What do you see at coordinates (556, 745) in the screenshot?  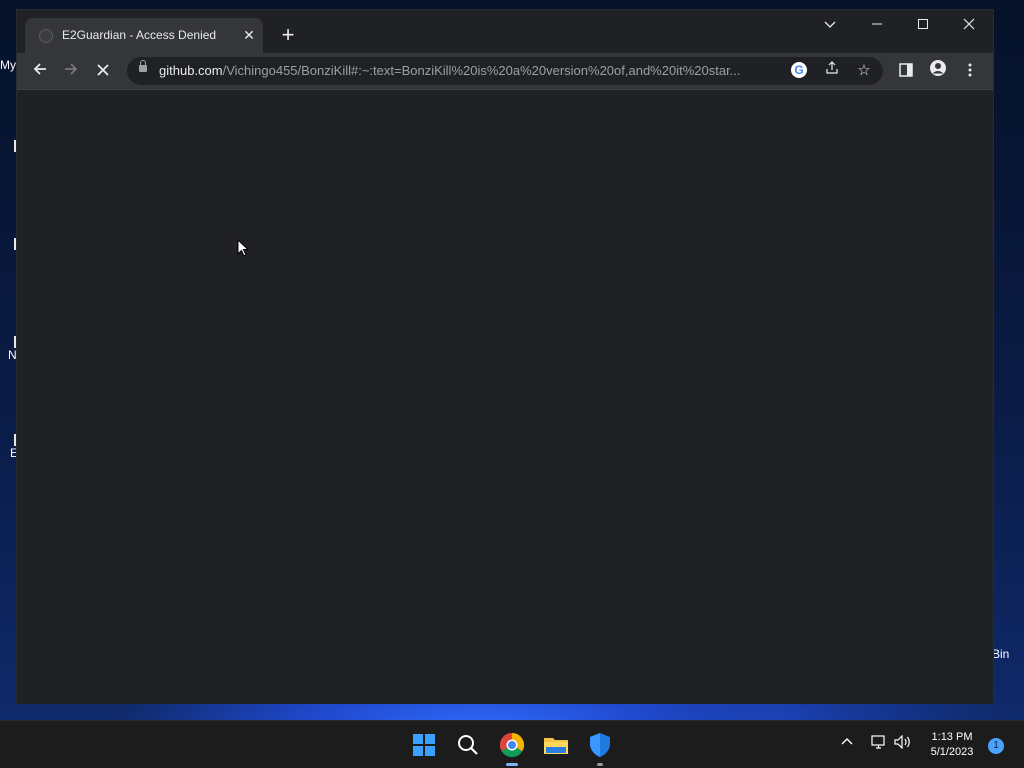 I see `file-explorer-icon` at bounding box center [556, 745].